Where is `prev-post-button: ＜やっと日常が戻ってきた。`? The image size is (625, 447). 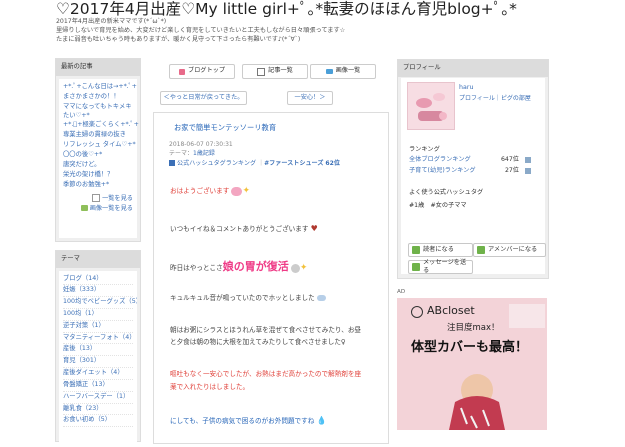 prev-post-button: ＜やっと日常が戻ってきた。 is located at coordinates (203, 98).